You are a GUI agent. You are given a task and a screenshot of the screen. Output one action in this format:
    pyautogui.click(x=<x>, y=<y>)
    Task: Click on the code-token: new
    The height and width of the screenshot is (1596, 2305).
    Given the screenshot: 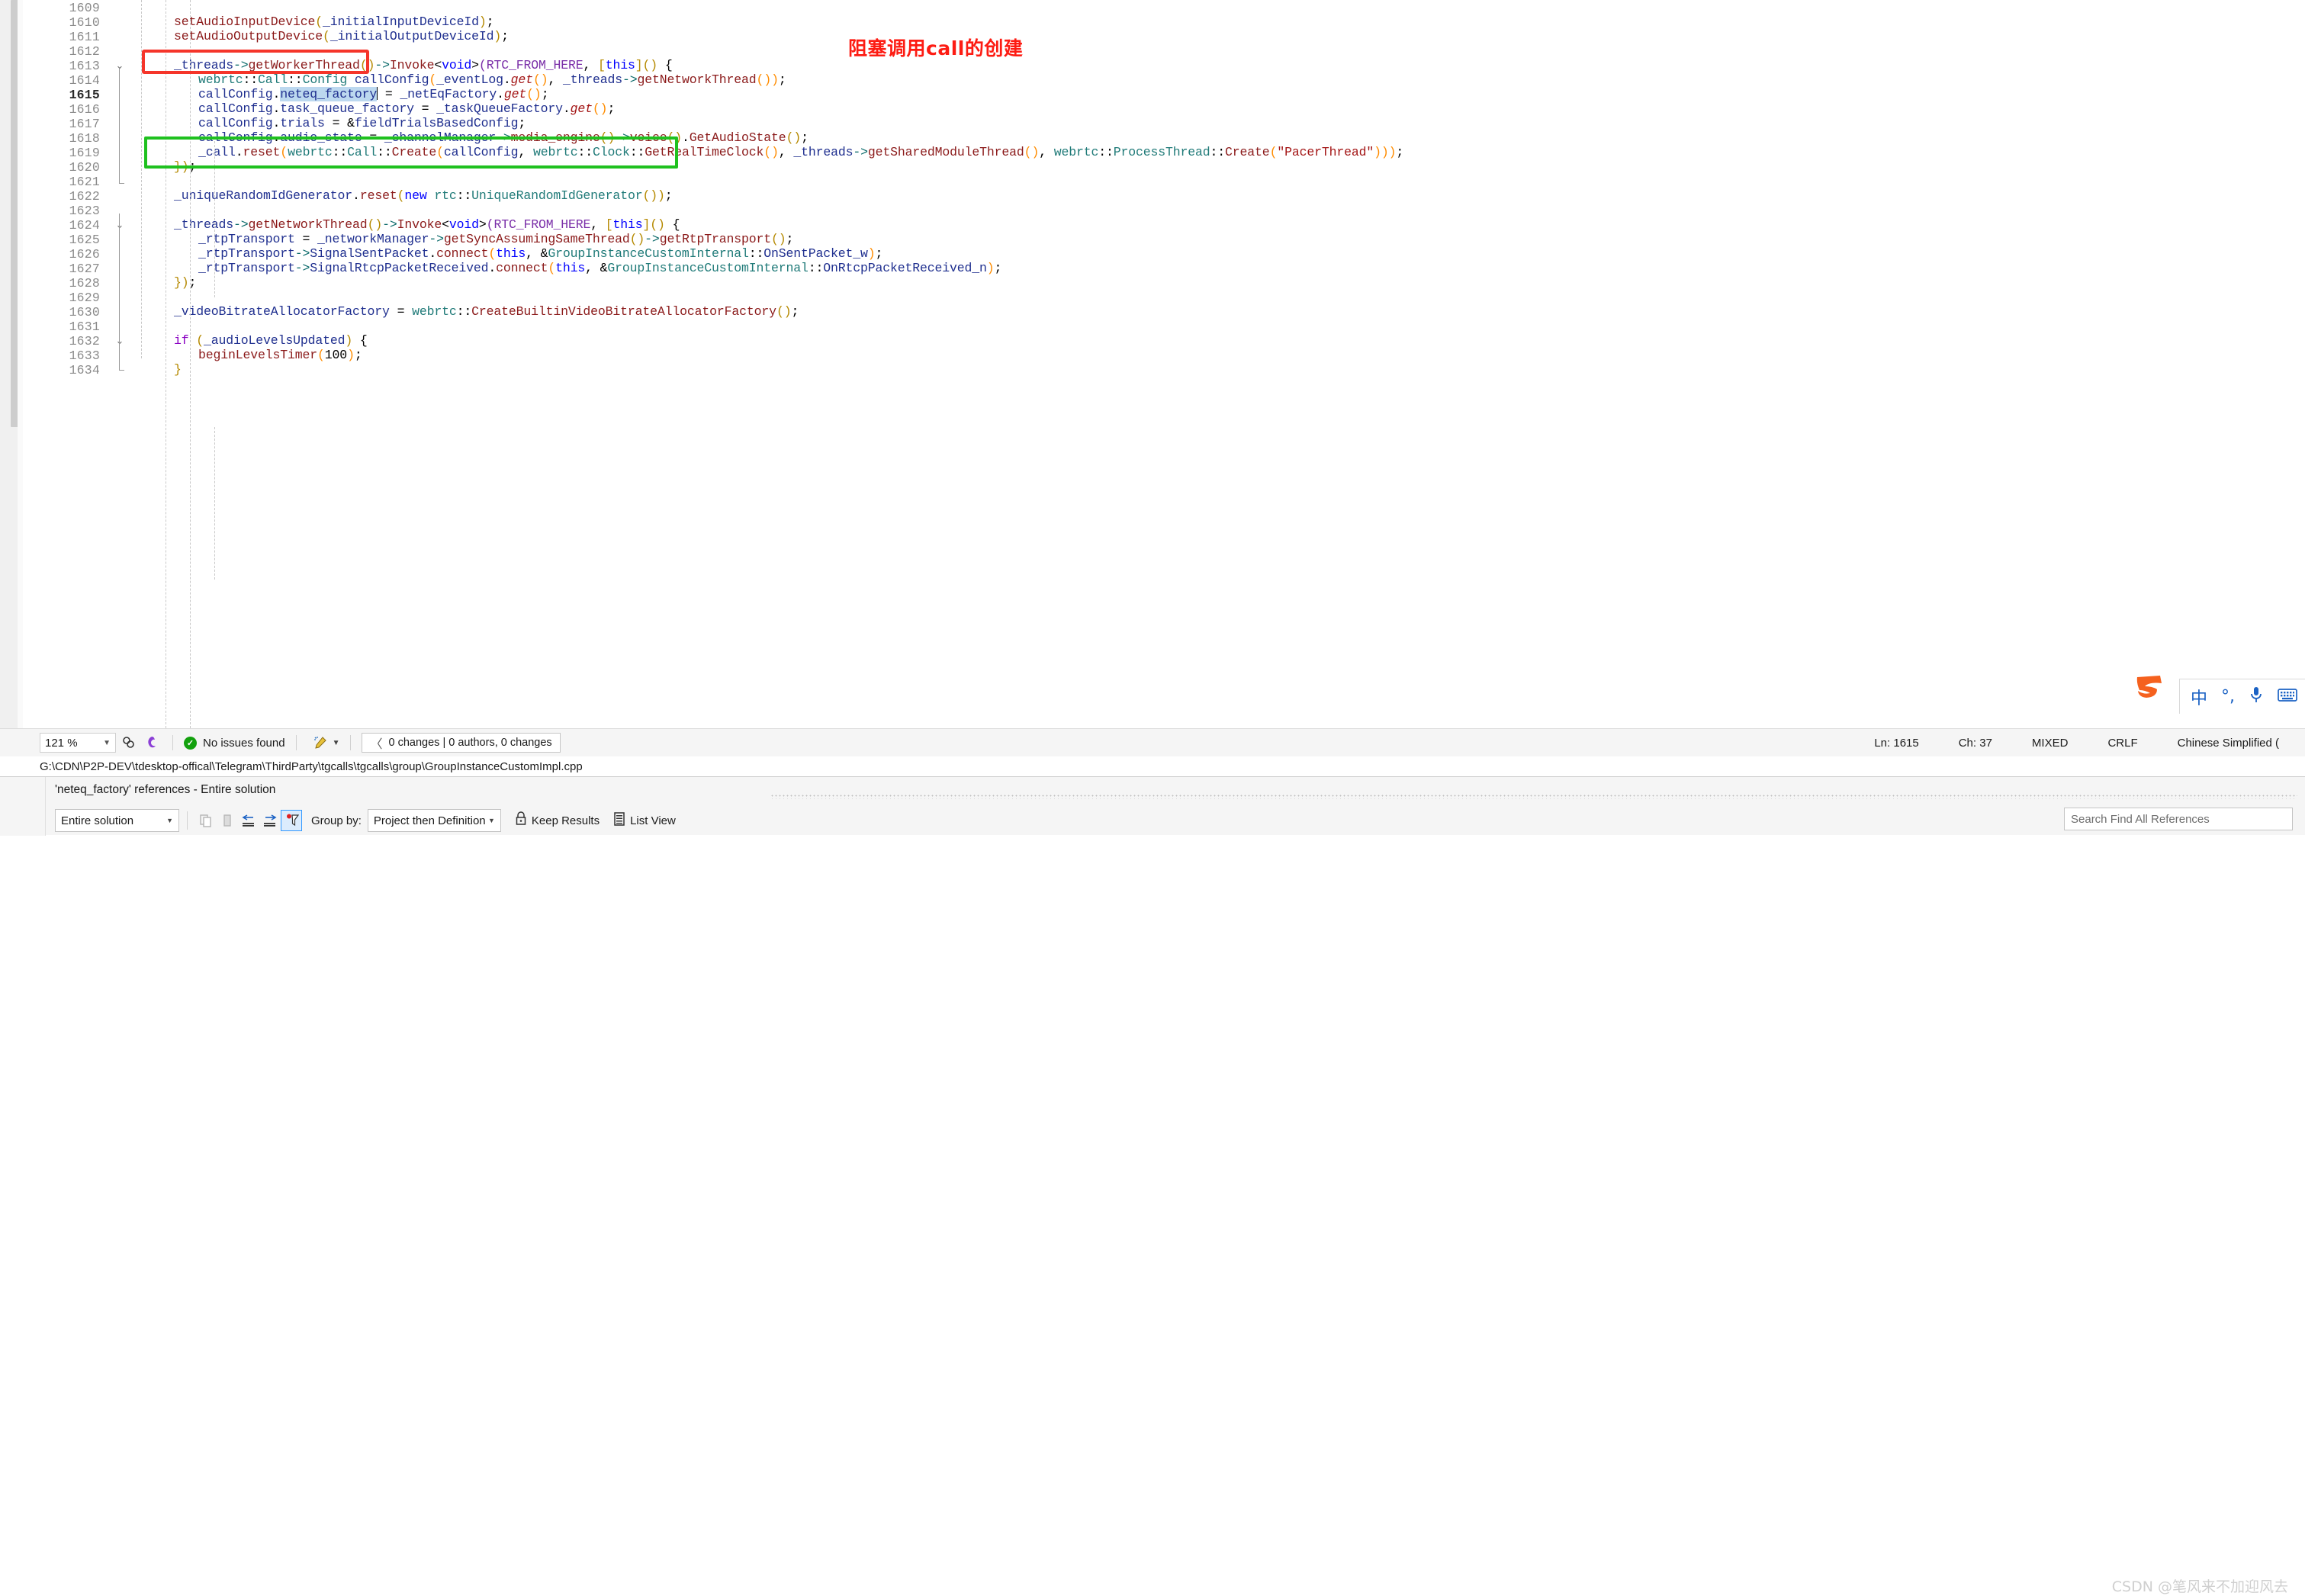 What is the action you would take?
    pyautogui.click(x=415, y=195)
    